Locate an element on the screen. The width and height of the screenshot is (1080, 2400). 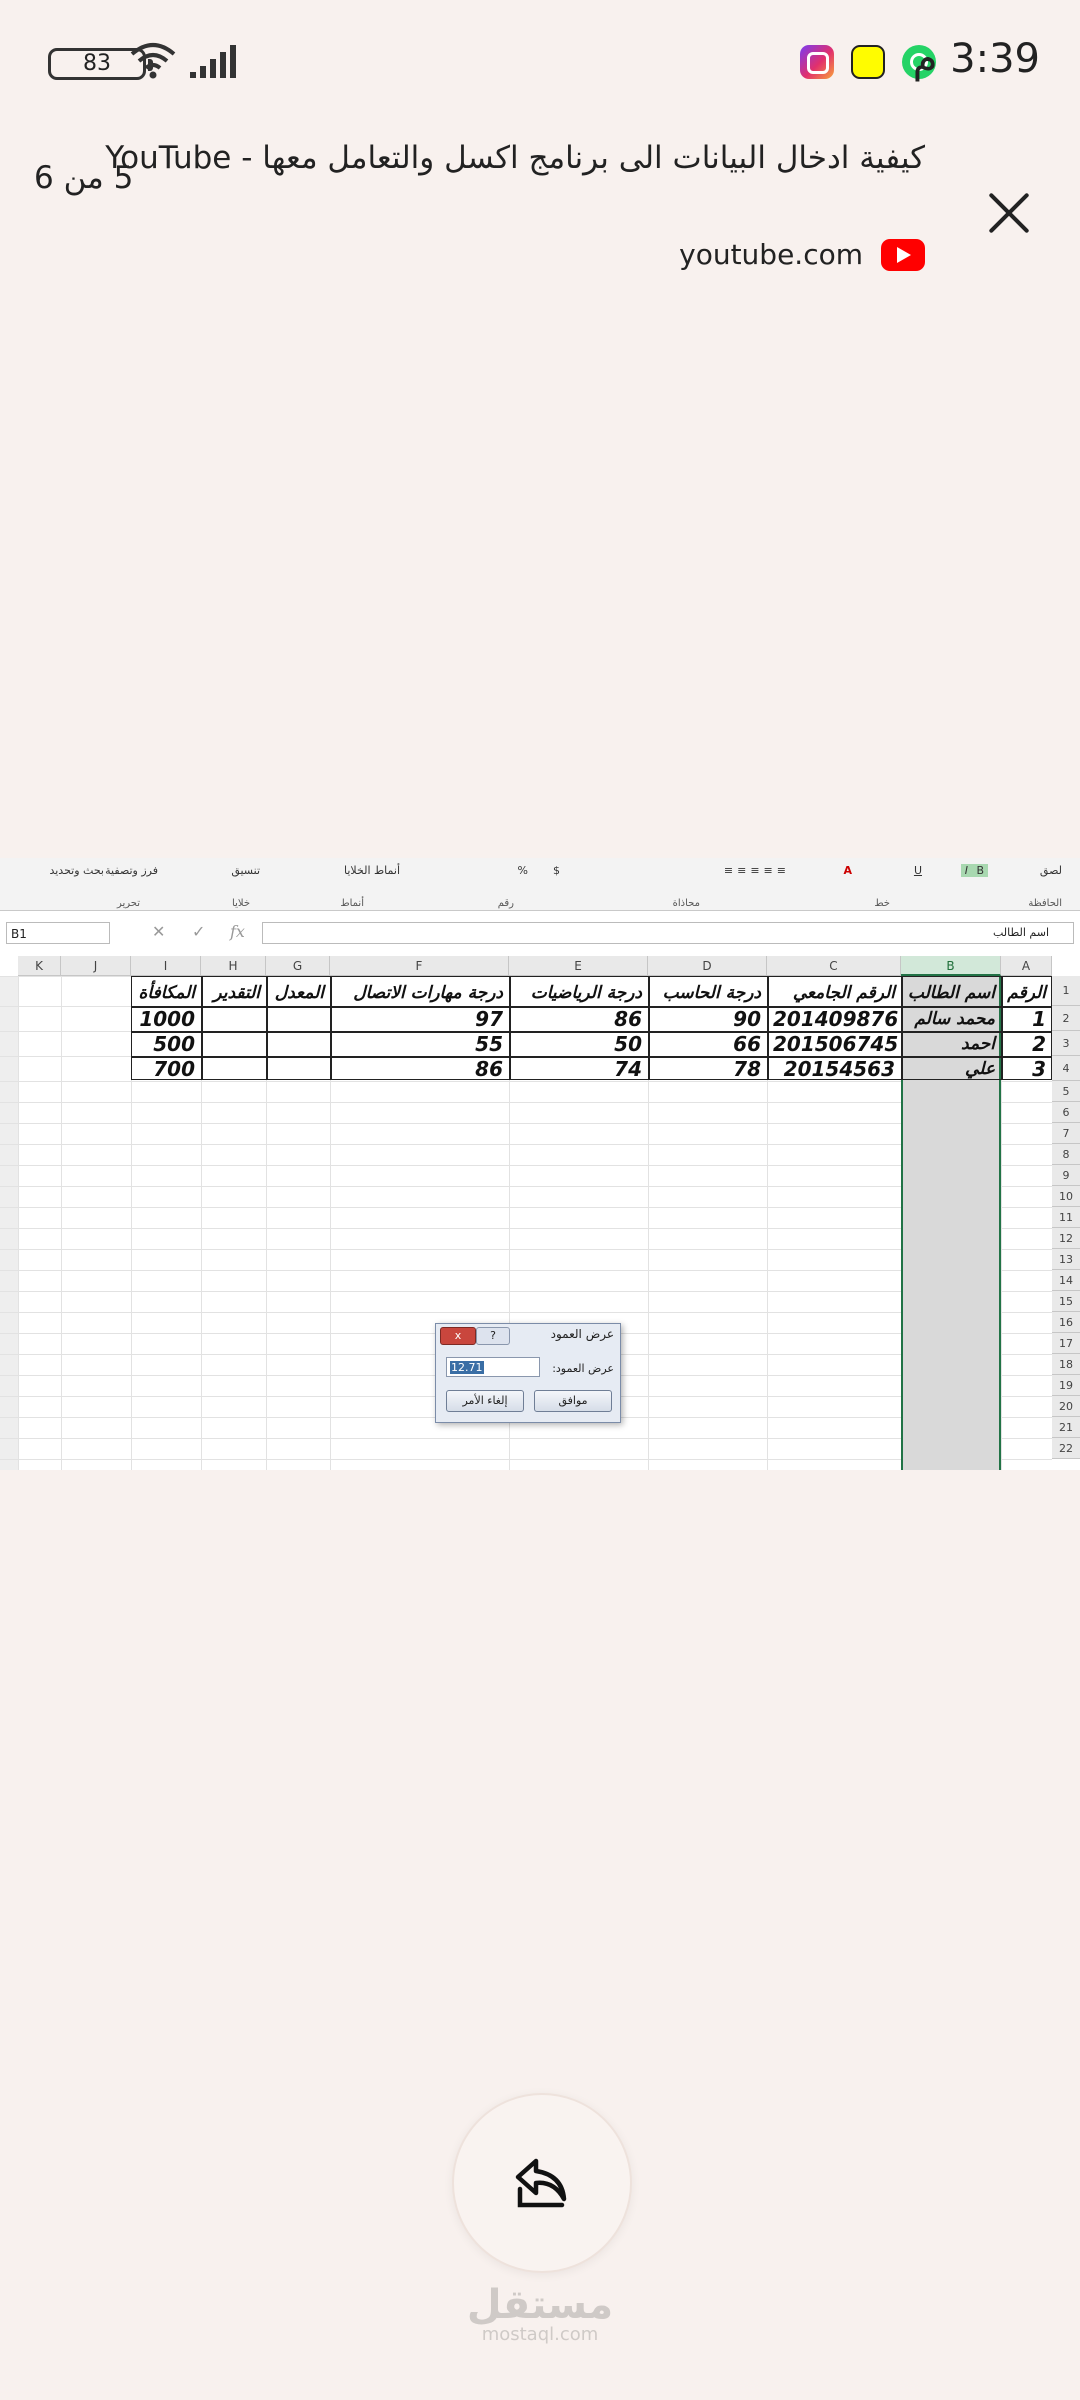
name-box: B1 is located at coordinates (58, 933).